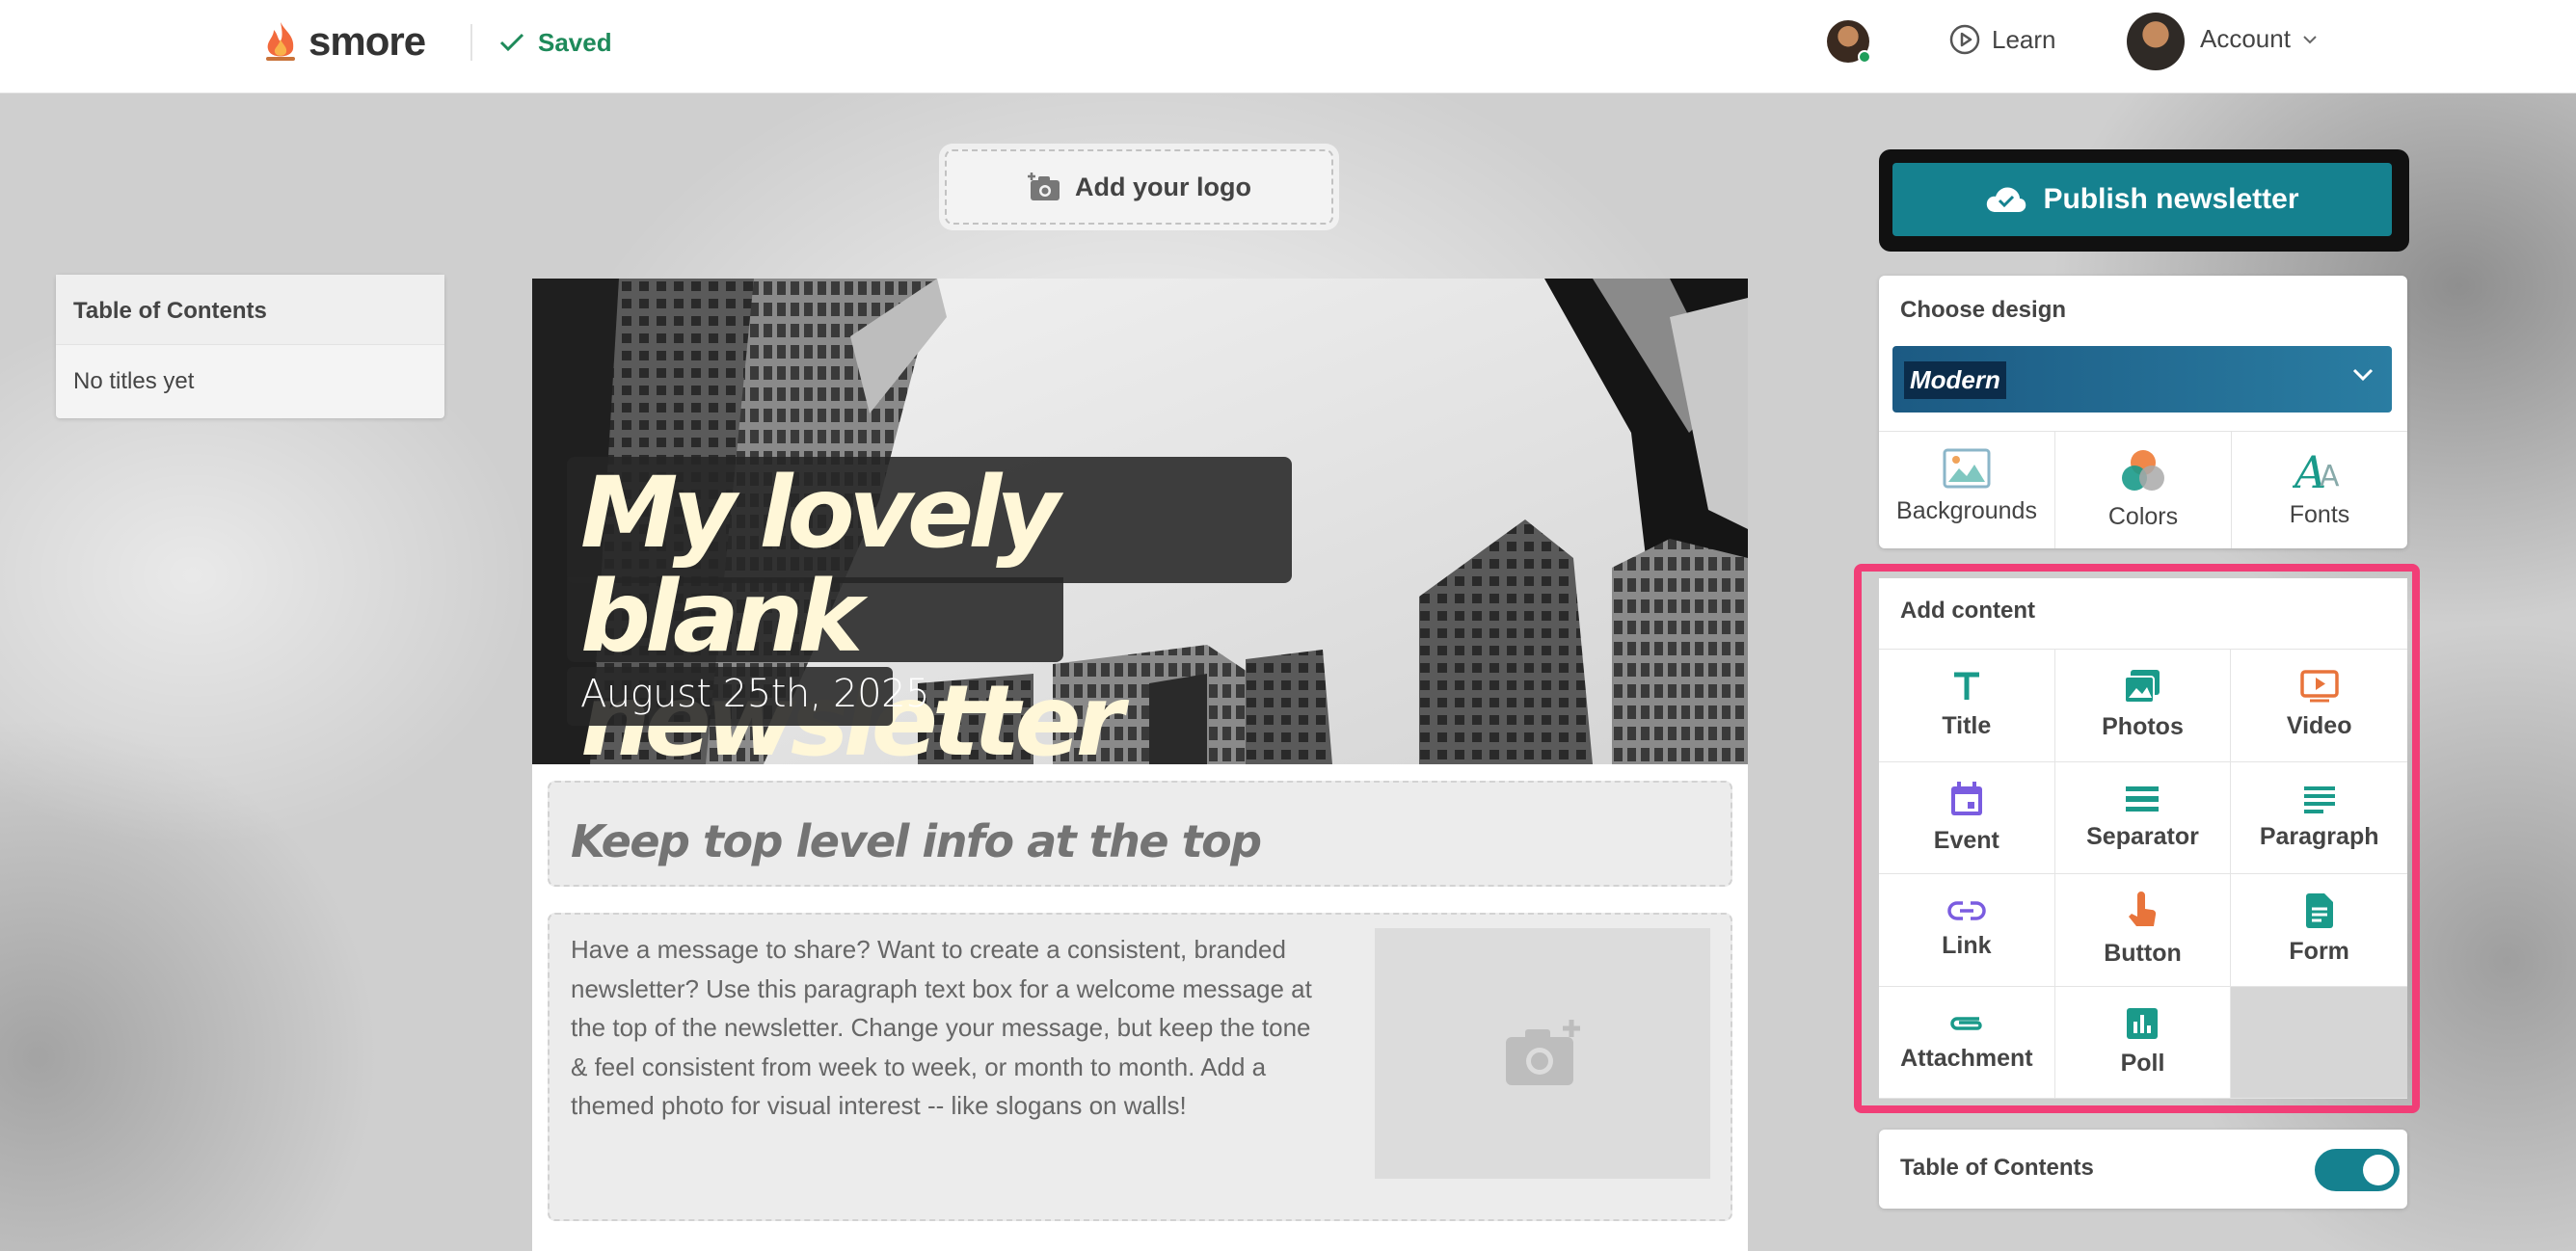 This screenshot has width=2576, height=1251. Describe the element at coordinates (2024, 39) in the screenshot. I see `learn-label: Learn` at that location.